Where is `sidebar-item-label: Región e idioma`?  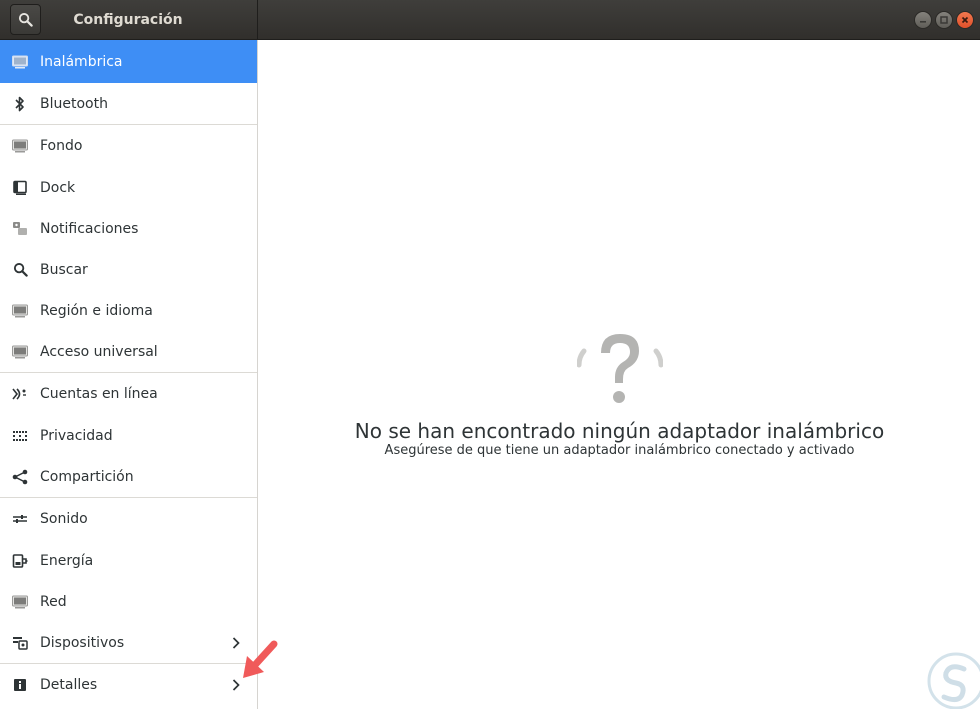
sidebar-item-label: Región e idioma is located at coordinates (96, 310).